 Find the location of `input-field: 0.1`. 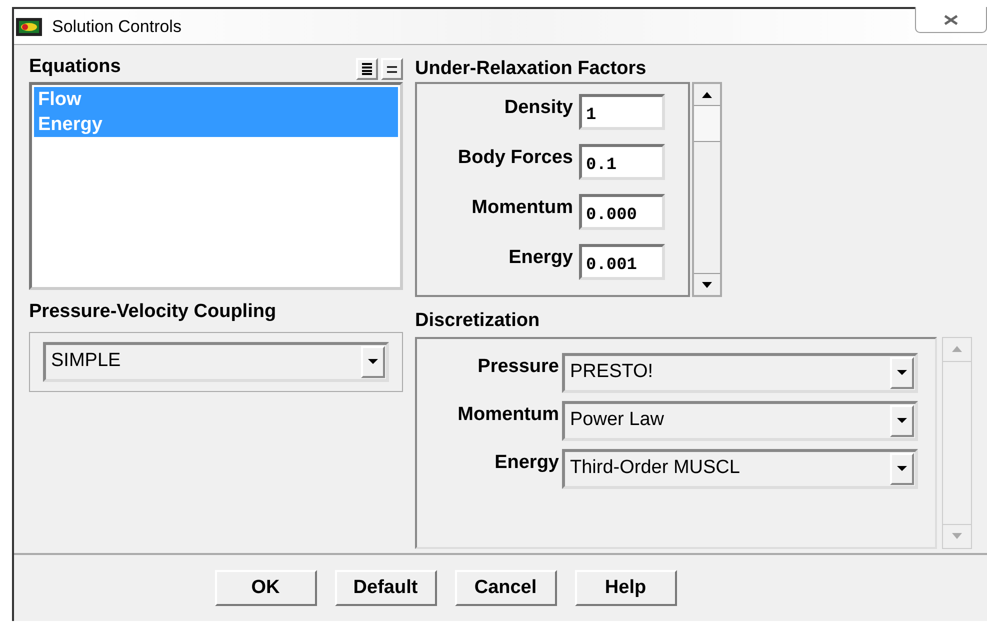

input-field: 0.1 is located at coordinates (622, 162).